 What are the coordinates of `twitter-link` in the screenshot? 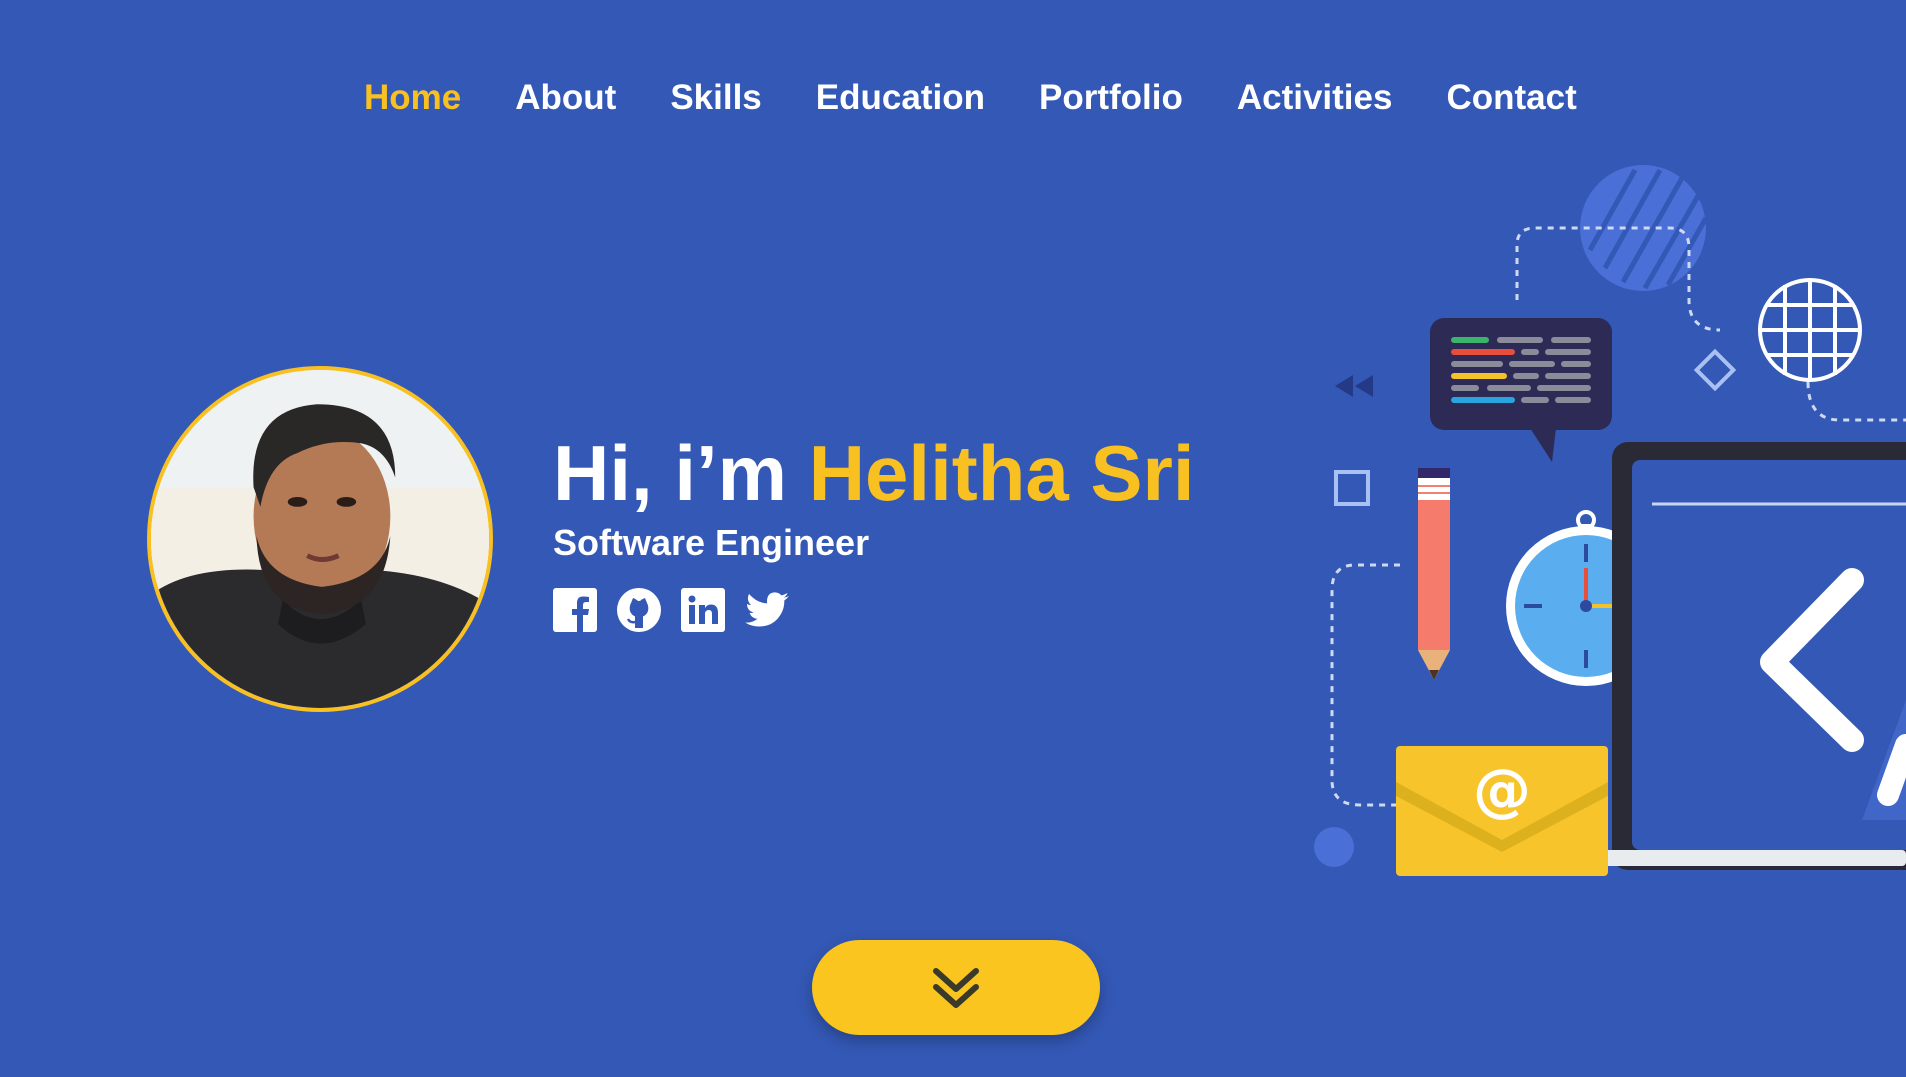 It's located at (767, 610).